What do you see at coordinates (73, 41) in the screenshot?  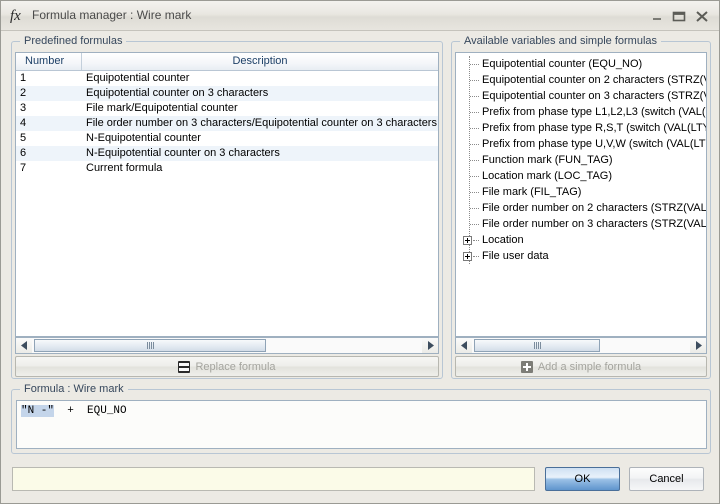 I see `predefined-formulas-title: Predefined formulas` at bounding box center [73, 41].